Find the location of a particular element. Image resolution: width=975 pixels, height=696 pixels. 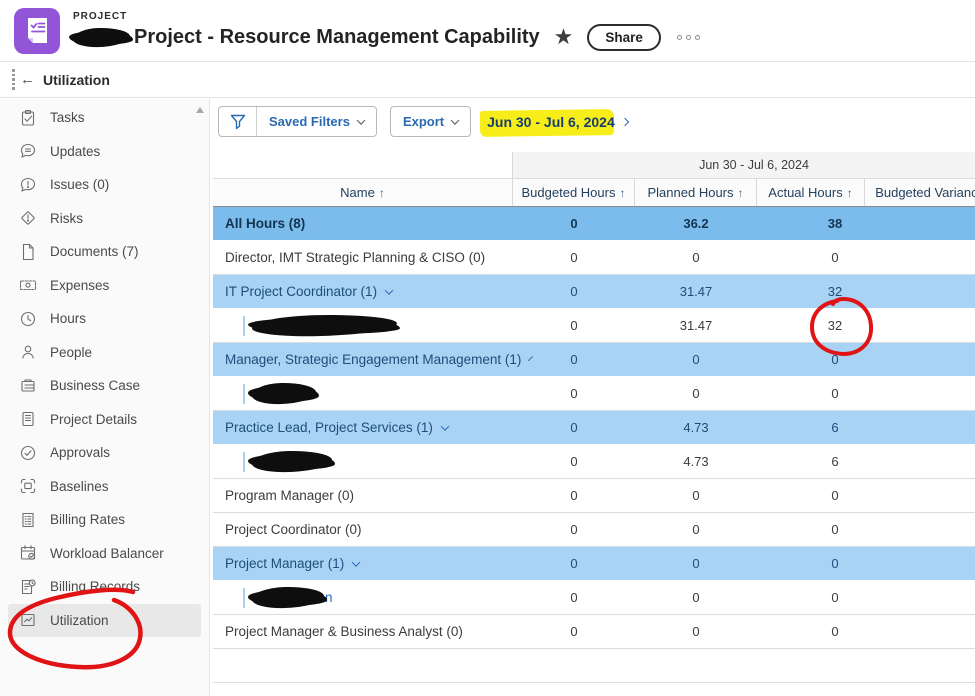

table-row-it-project-coordinator-1: IT Project Coordinator (1) 0 31.47 32 is located at coordinates (594, 292).